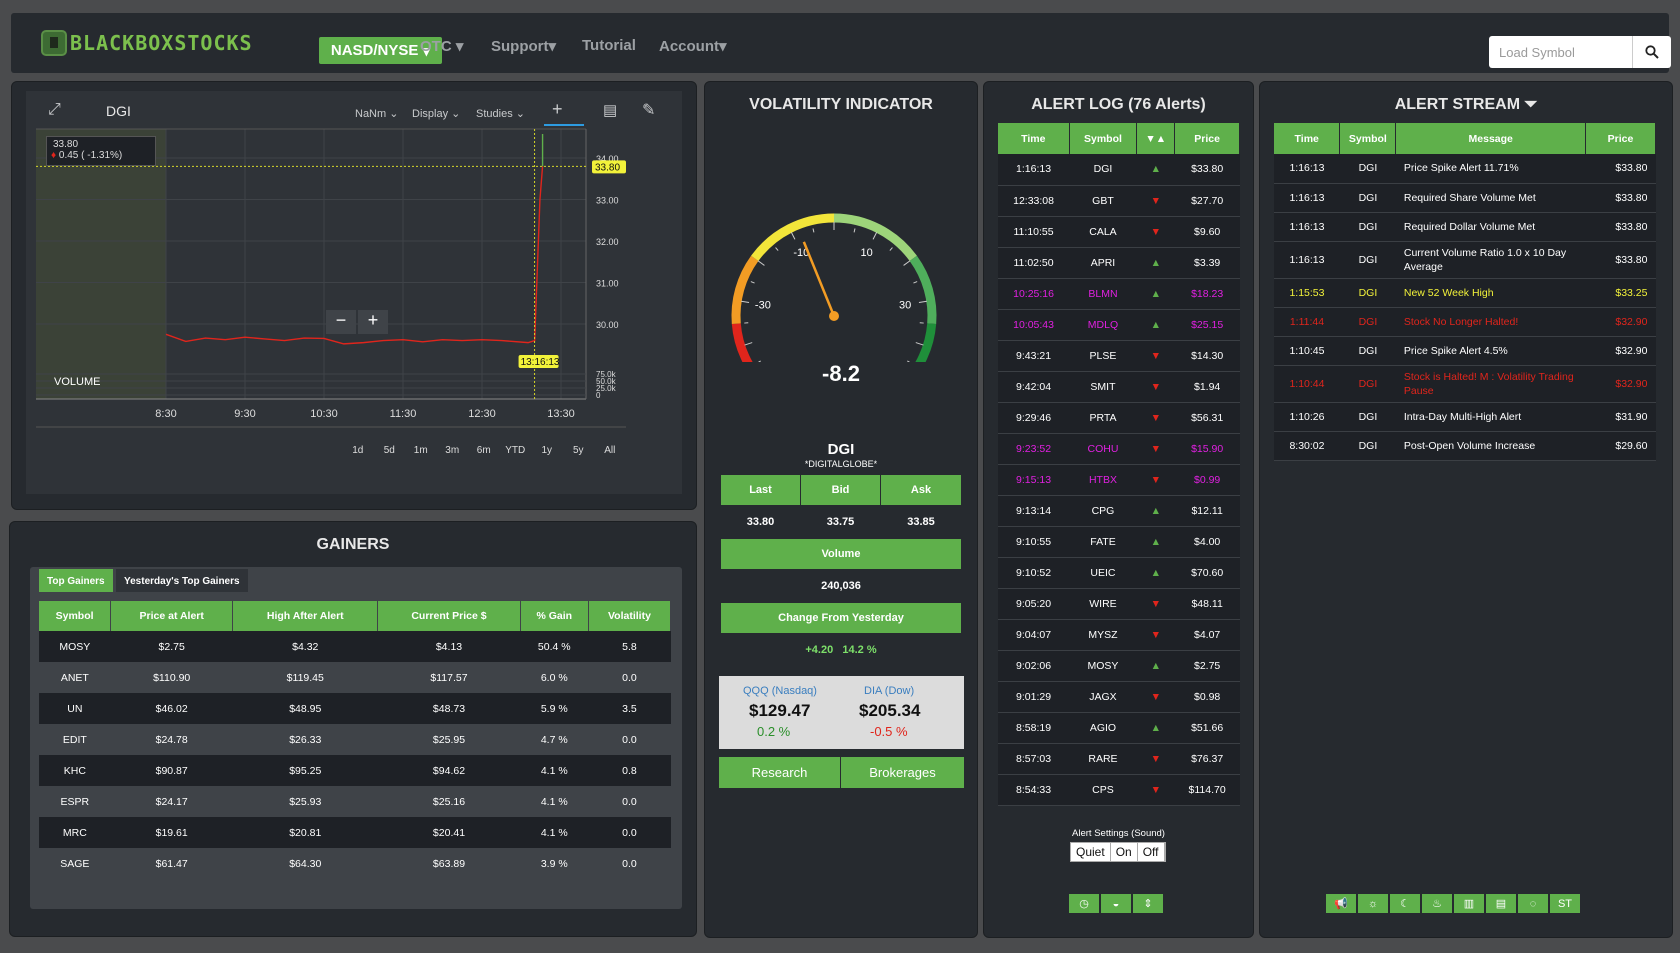  I want to click on range-3m: 3m, so click(453, 450).